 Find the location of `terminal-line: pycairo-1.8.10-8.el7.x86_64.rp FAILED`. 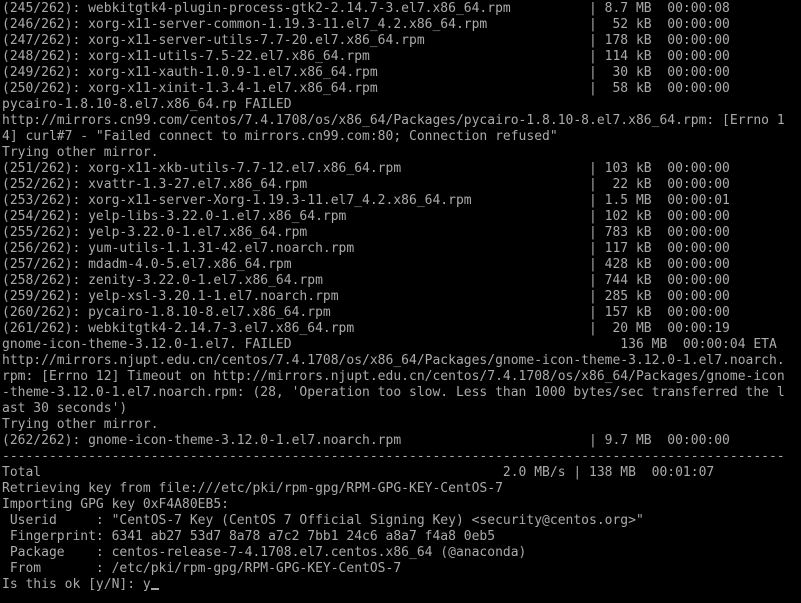

terminal-line: pycairo-1.8.10-8.el7.x86_64.rp FAILED is located at coordinates (147, 104).